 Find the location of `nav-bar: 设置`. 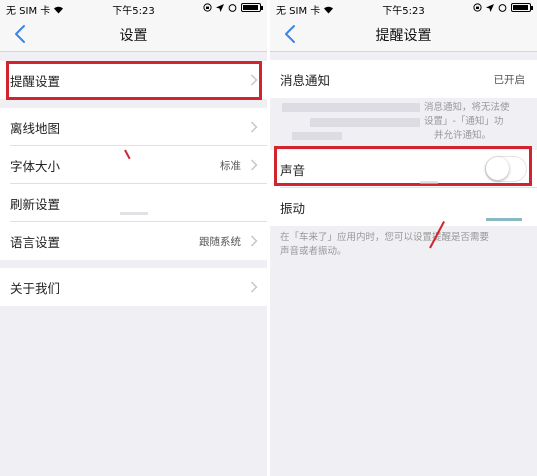

nav-bar: 设置 is located at coordinates (133, 34).